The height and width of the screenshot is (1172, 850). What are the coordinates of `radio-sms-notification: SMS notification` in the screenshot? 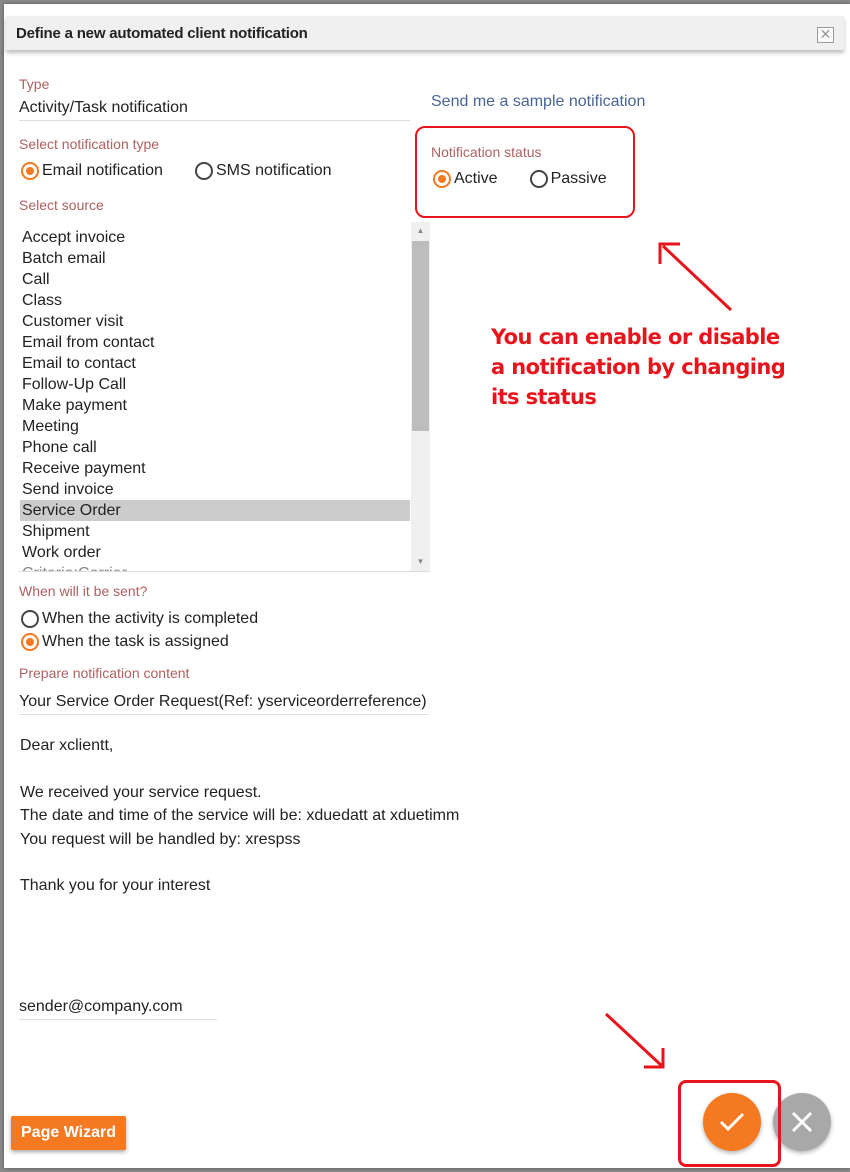 It's located at (263, 171).